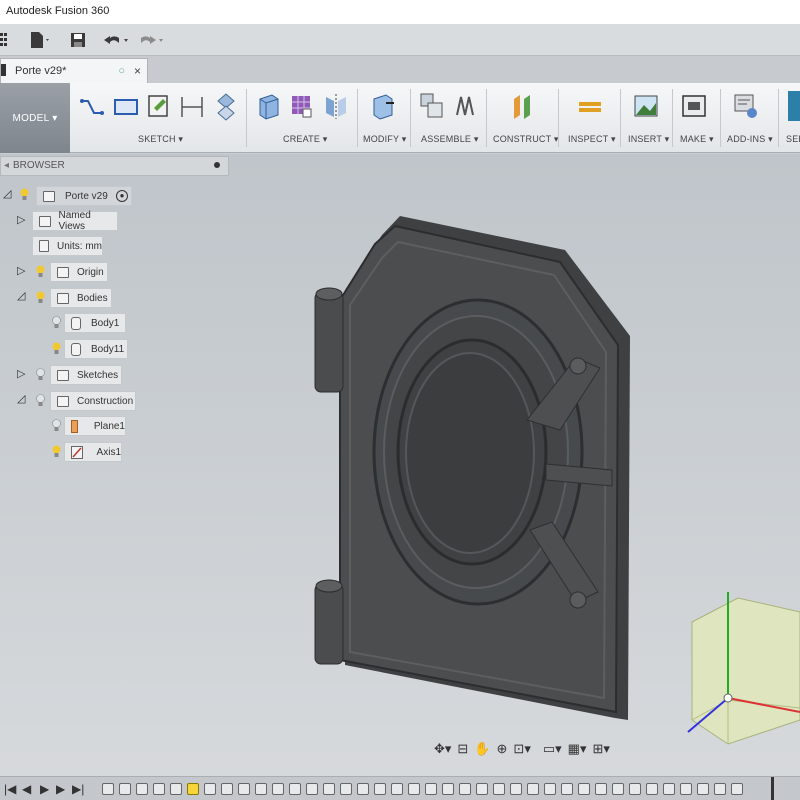  Describe the element at coordinates (522, 106) in the screenshot. I see `offset-plane-icon` at that location.